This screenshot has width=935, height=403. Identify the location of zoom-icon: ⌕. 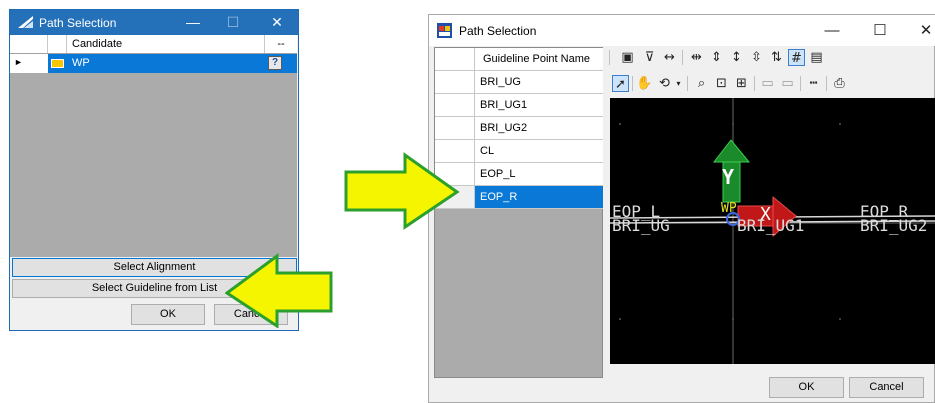
(701, 83).